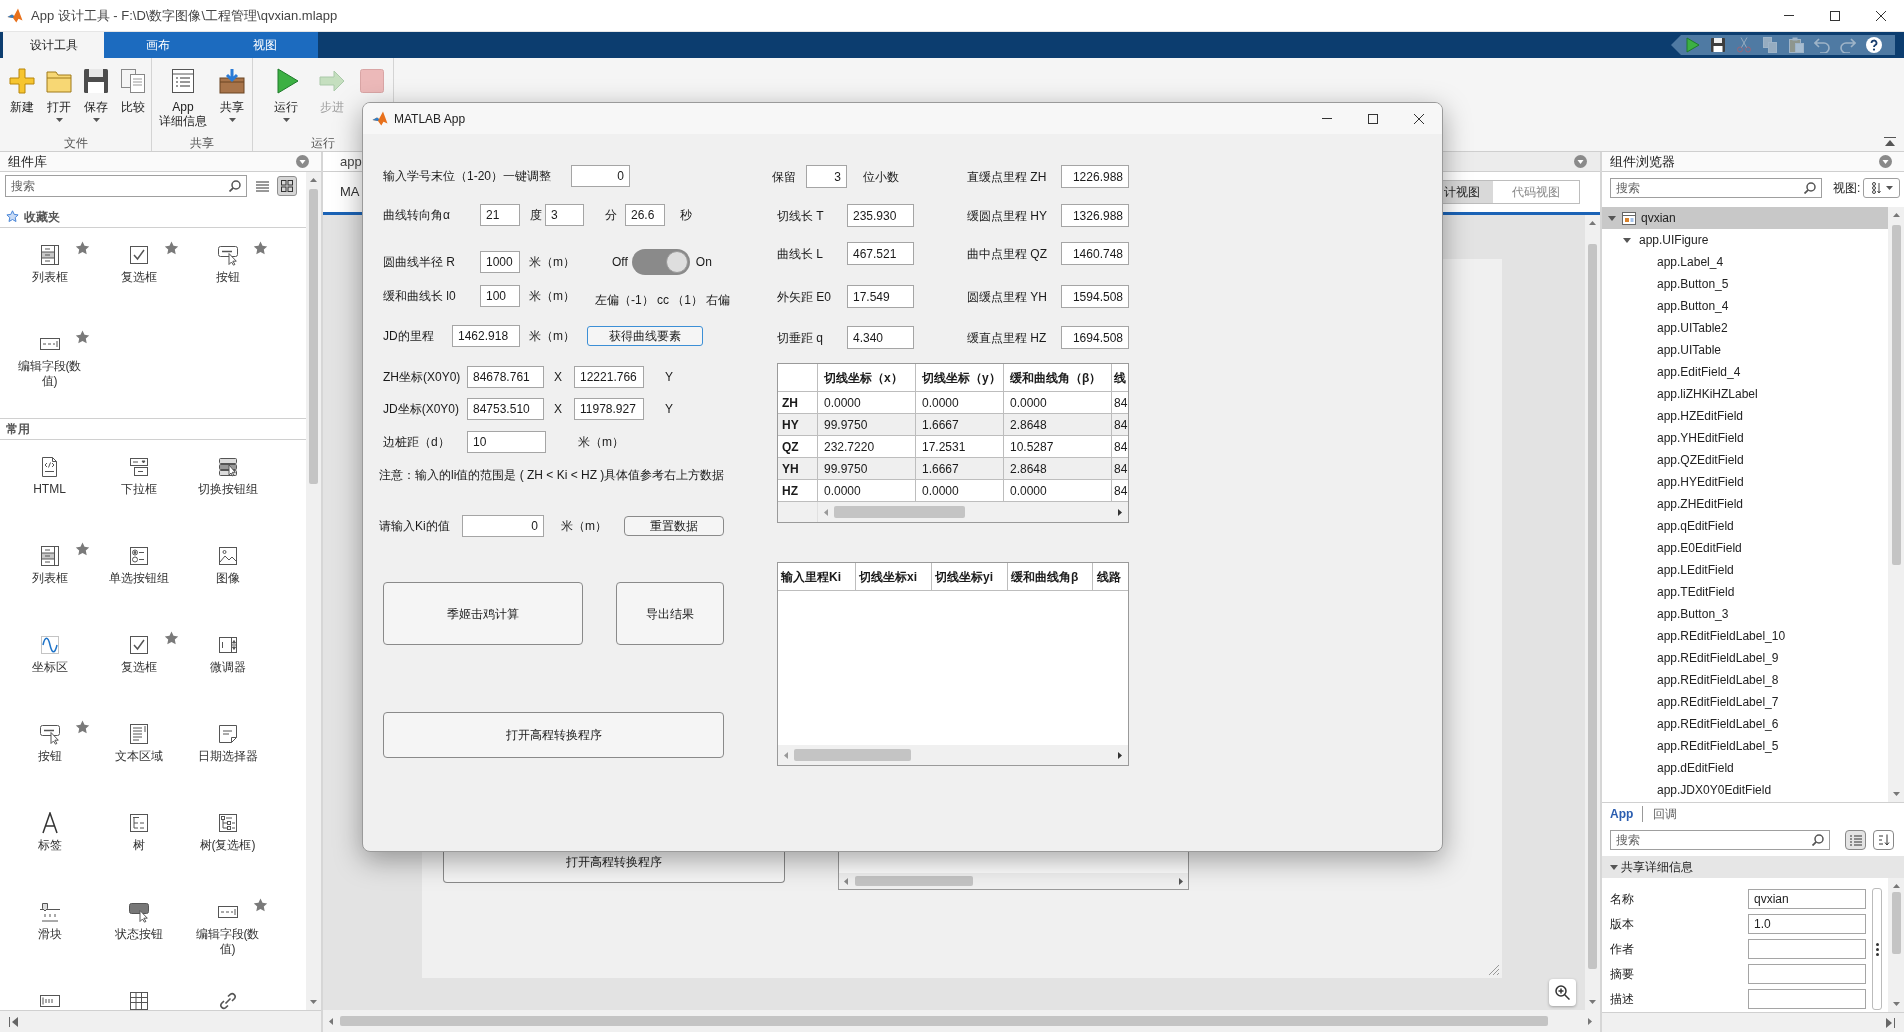 Image resolution: width=1904 pixels, height=1032 pixels. What do you see at coordinates (1745, 394) in the screenshot?
I see `tree-item: app.liZHKiHZLabel` at bounding box center [1745, 394].